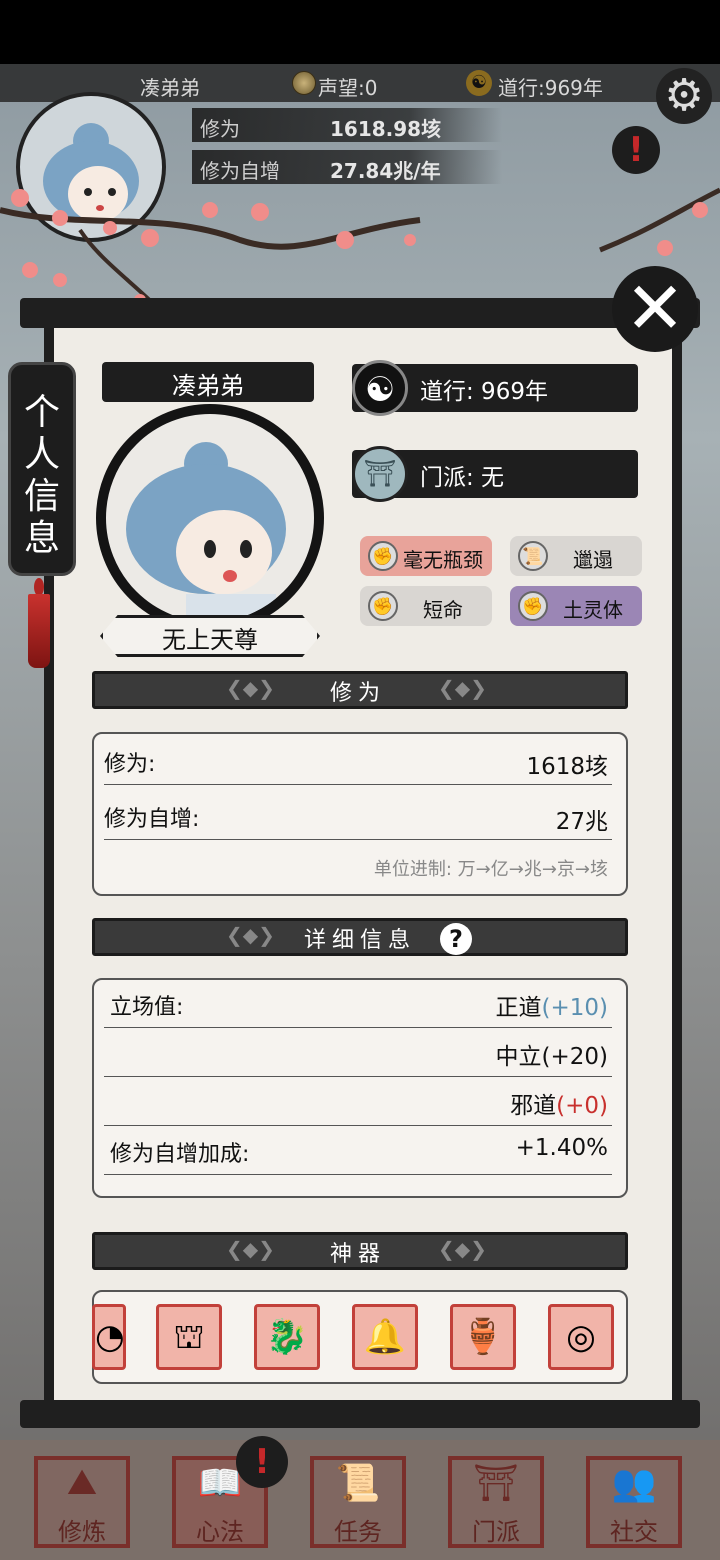  What do you see at coordinates (496, 1532) in the screenshot?
I see `nav-label: 门派` at bounding box center [496, 1532].